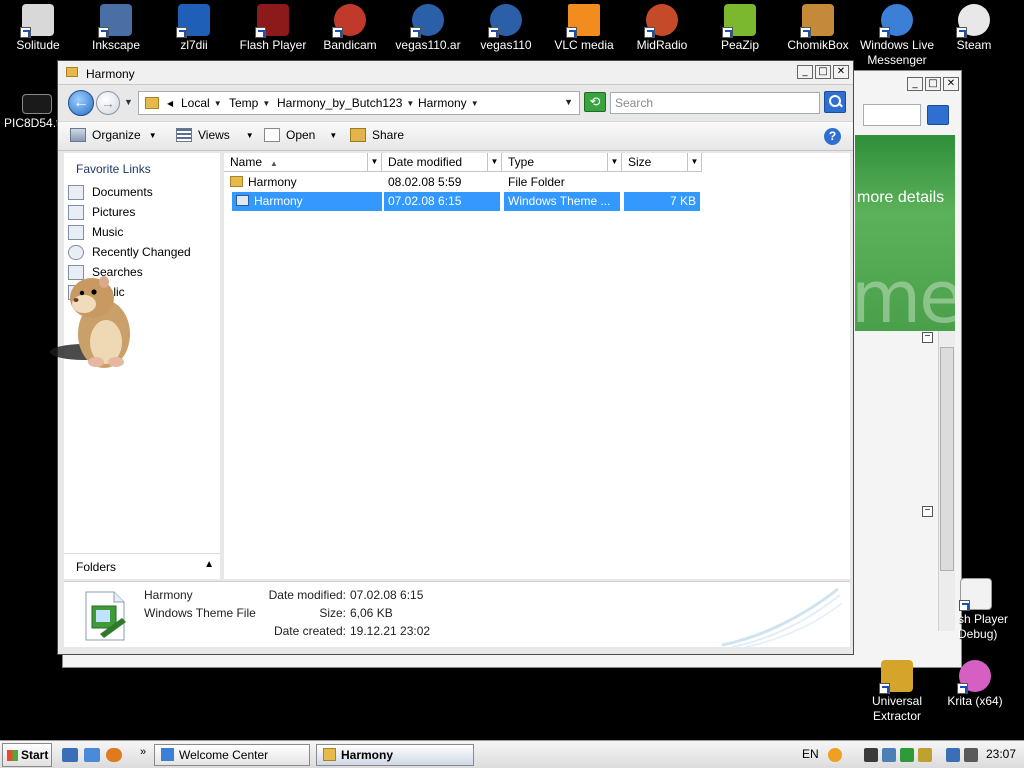 This screenshot has height=768, width=1024. Describe the element at coordinates (448, 103) in the screenshot. I see `breadcrumb-harmony: Harmony ▼` at that location.